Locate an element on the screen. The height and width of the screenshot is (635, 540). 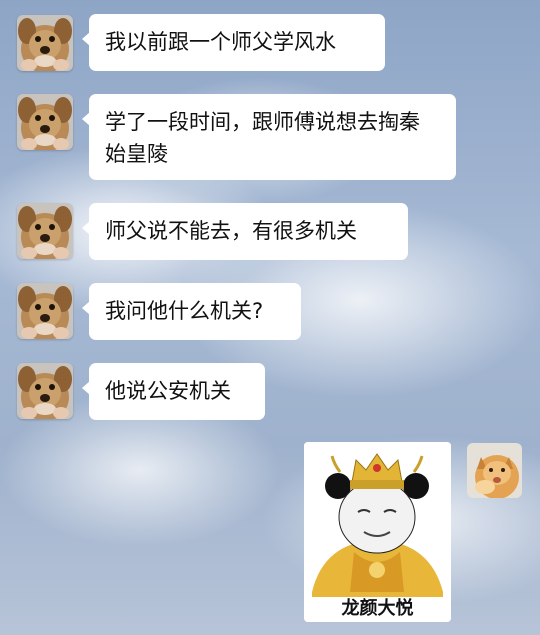
message-text: 他说公安机关 is located at coordinates (168, 391).